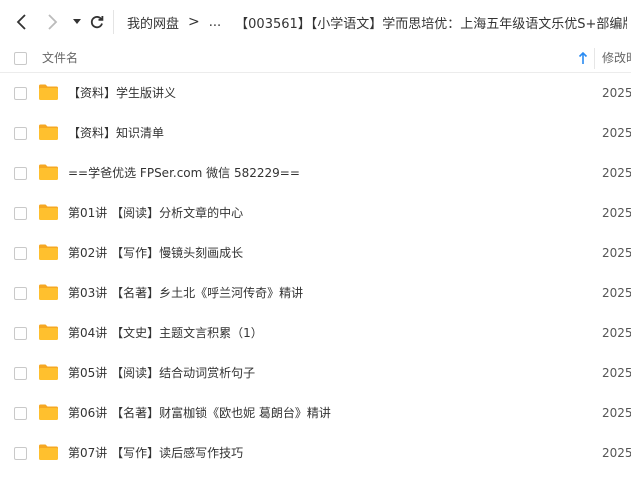 The height and width of the screenshot is (487, 631). What do you see at coordinates (315, 93) in the screenshot?
I see `file-row: 【资料】学生版讲义 2025` at bounding box center [315, 93].